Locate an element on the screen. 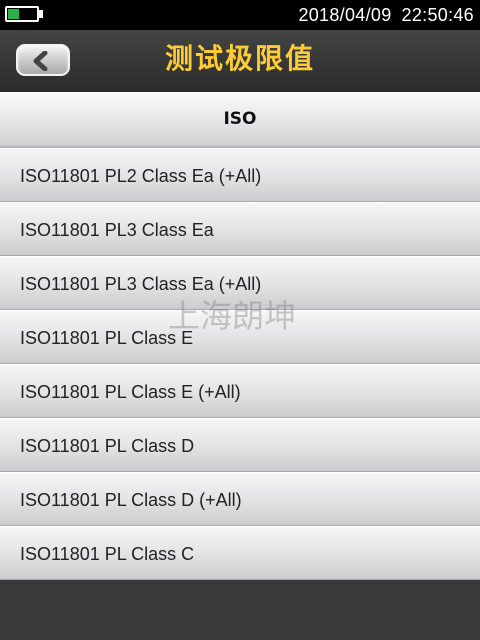 This screenshot has width=480, height=640. status-clock: 2018/04/09 22:50:46 is located at coordinates (386, 15).